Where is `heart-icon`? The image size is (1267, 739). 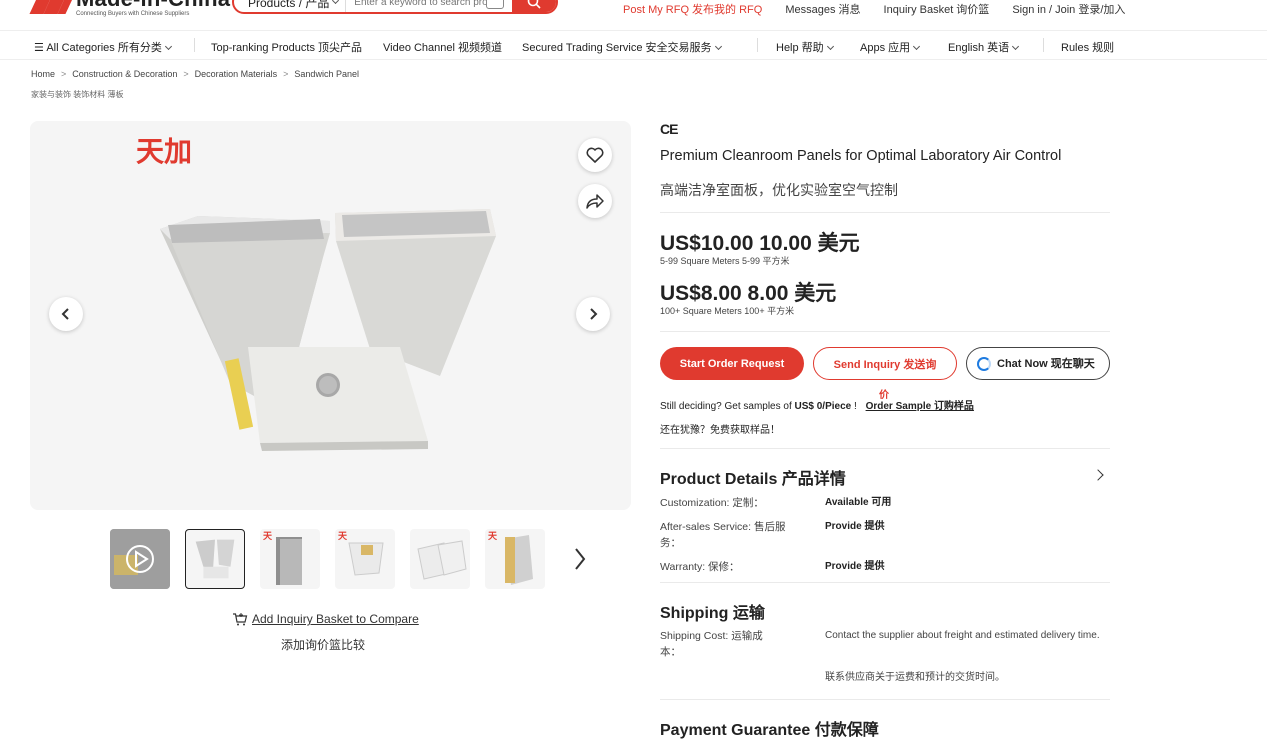
heart-icon is located at coordinates (595, 155).